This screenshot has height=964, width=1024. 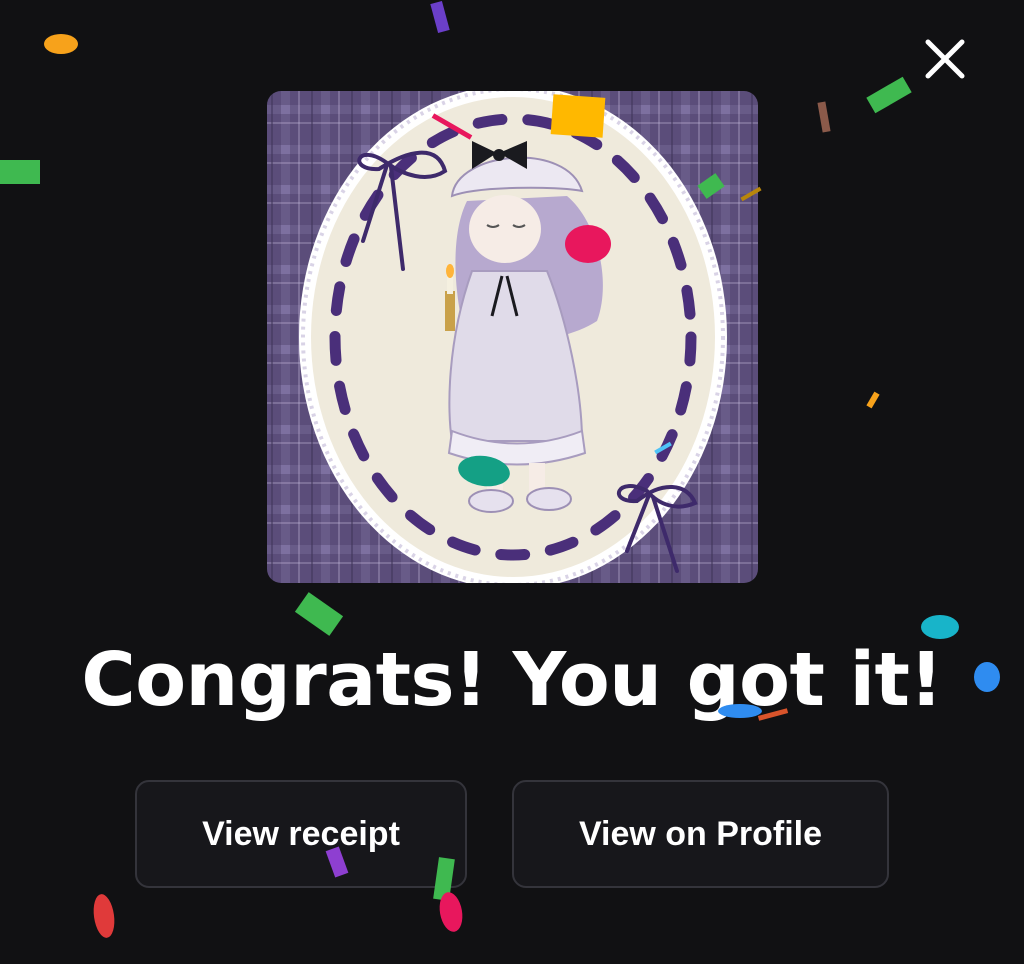 I want to click on success-headline: Congrats! You got it!, so click(x=512, y=680).